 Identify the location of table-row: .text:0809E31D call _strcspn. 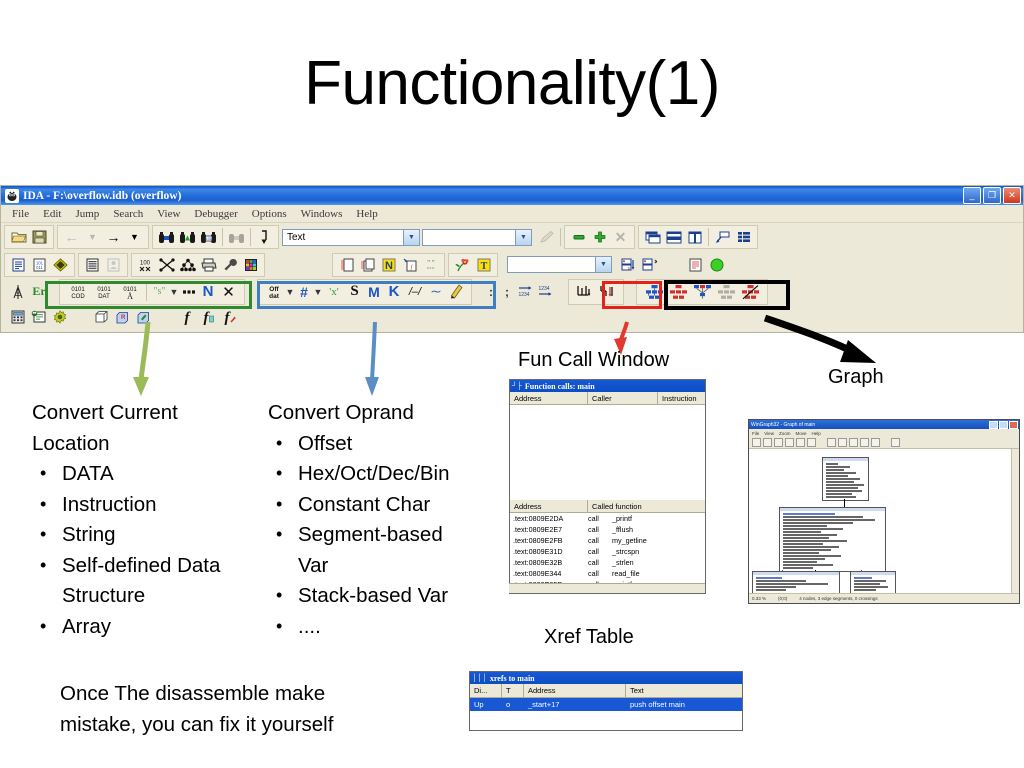
(607, 551).